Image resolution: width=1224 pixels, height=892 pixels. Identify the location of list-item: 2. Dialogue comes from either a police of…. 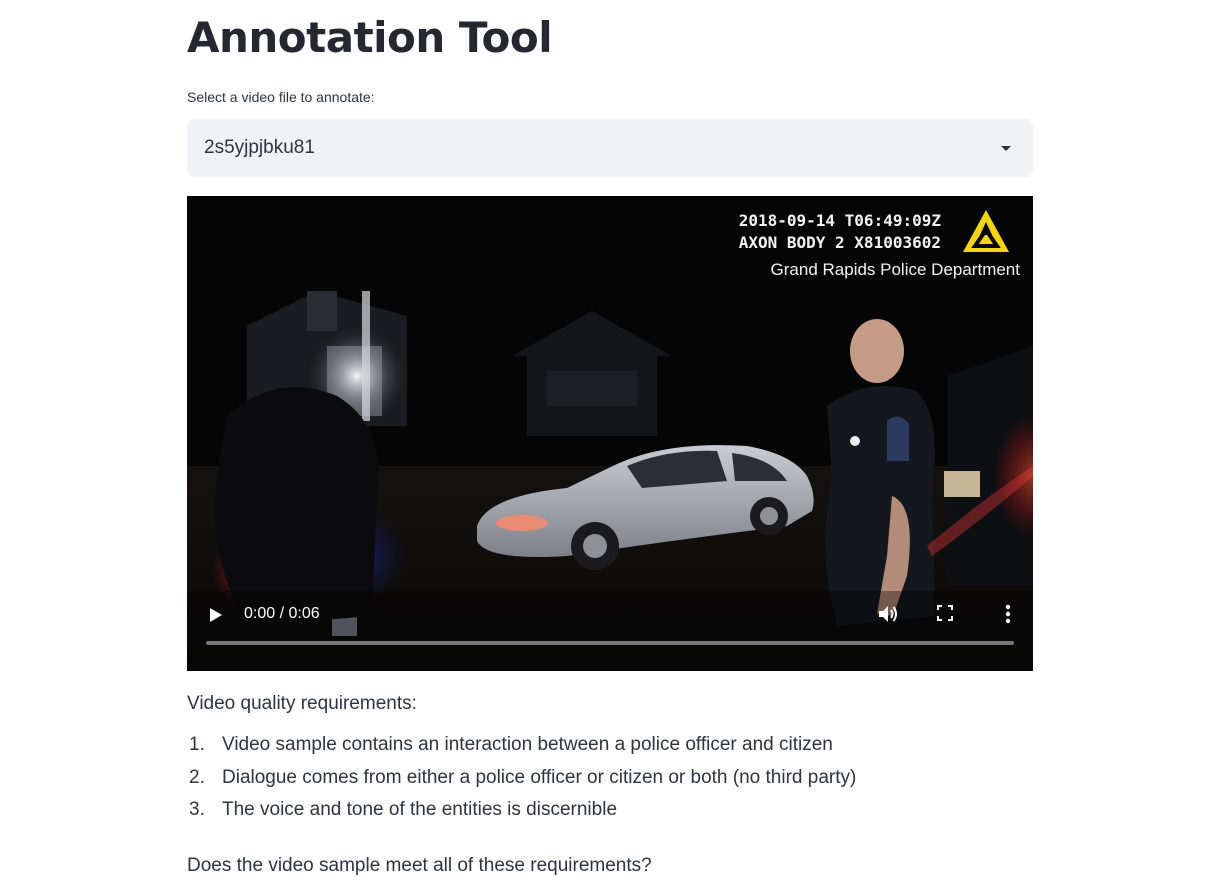
(521, 778).